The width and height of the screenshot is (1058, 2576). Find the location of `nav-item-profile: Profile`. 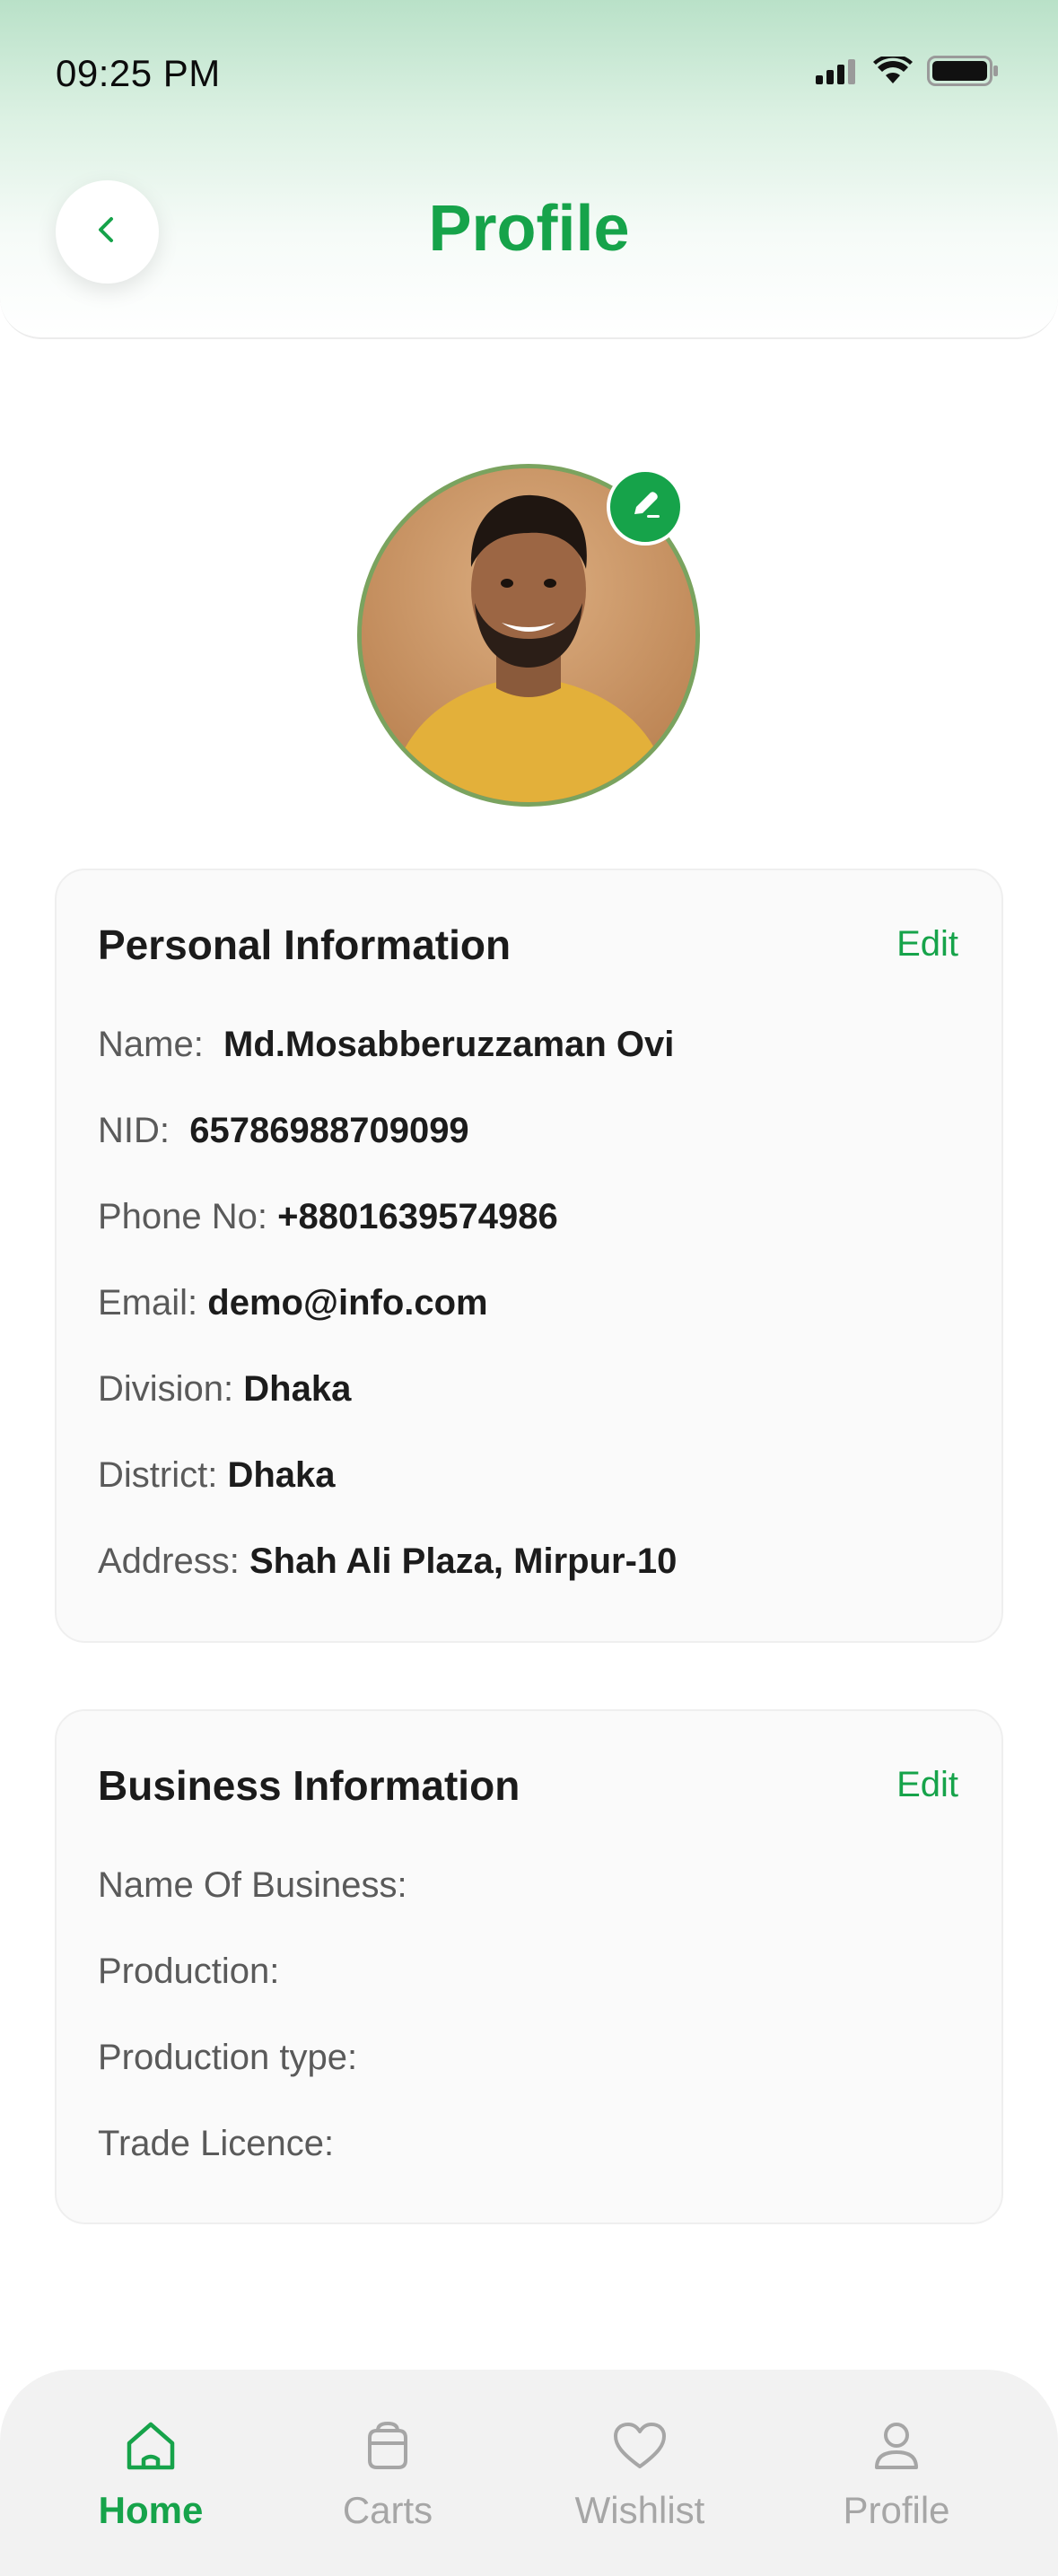

nav-item-profile: Profile is located at coordinates (897, 2476).